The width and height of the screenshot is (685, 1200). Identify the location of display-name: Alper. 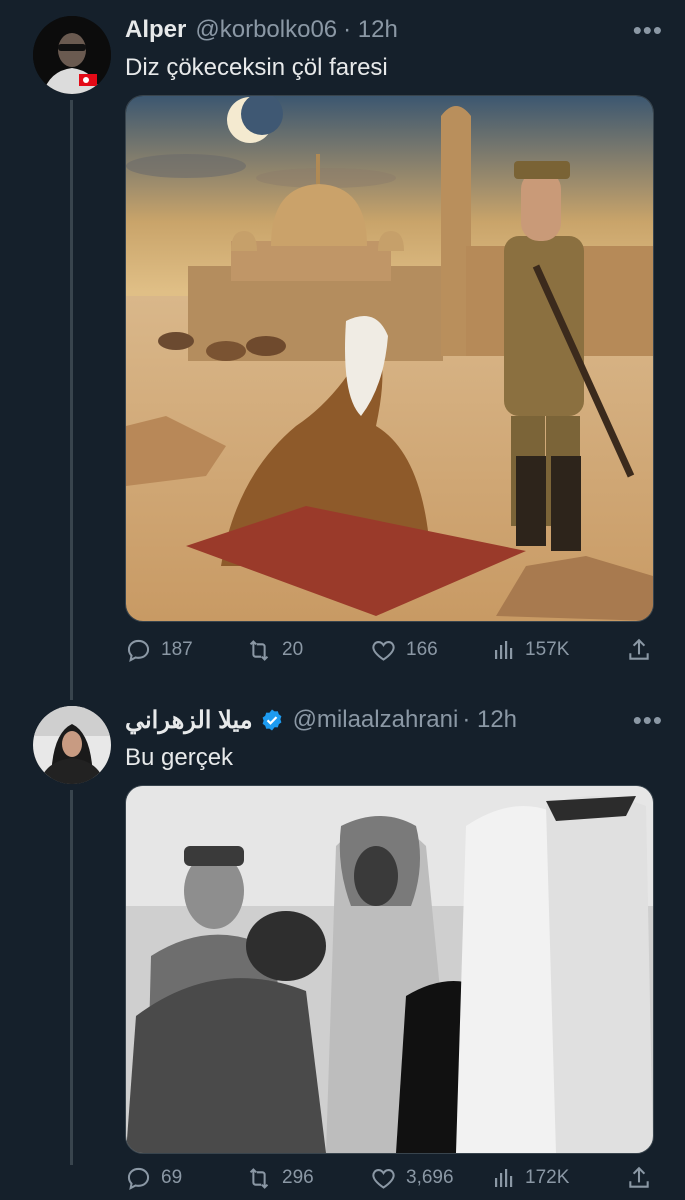
(155, 30).